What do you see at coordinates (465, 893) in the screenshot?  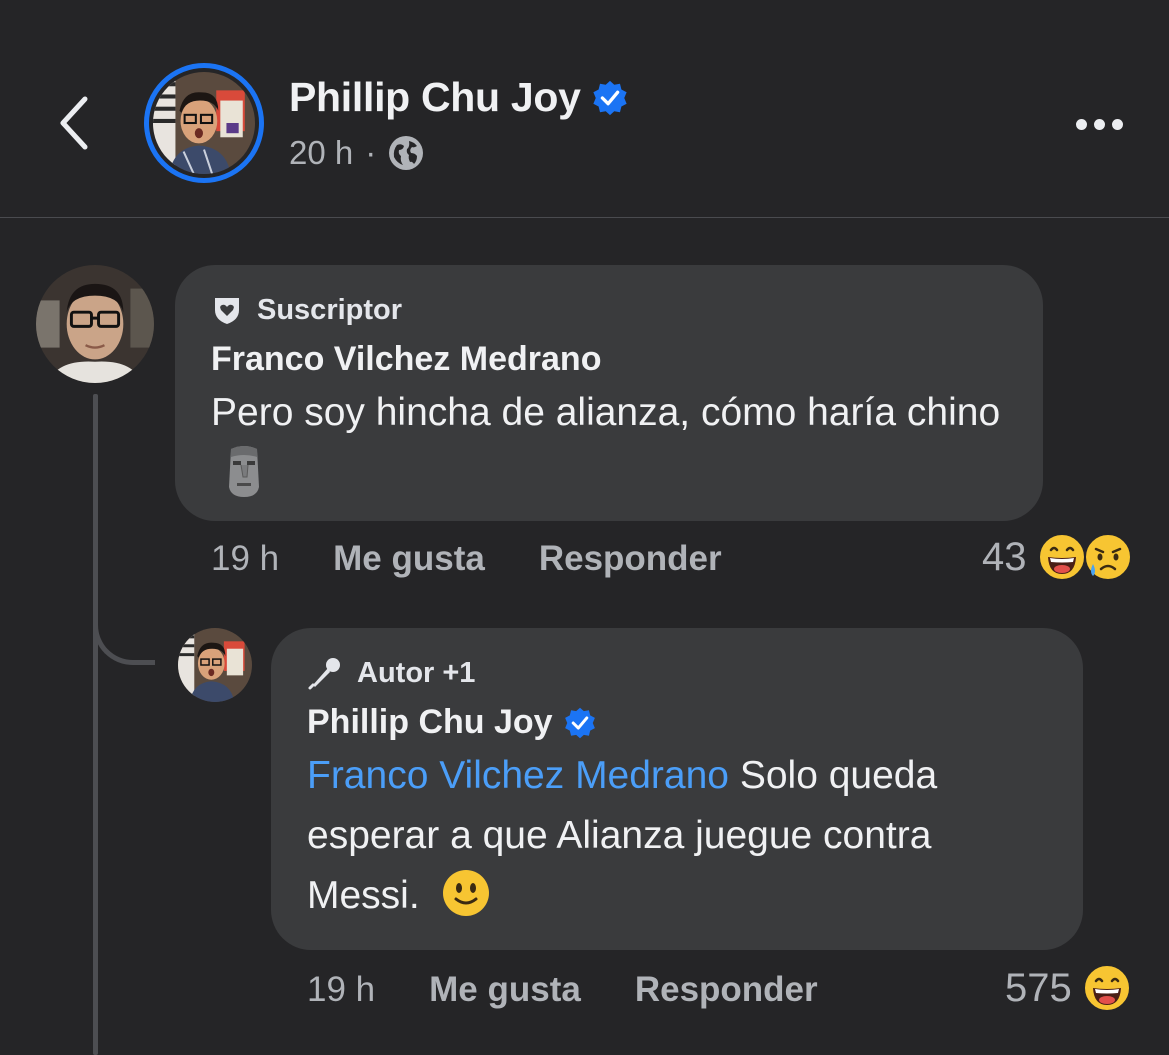 I see `slightly-smiling-emoji` at bounding box center [465, 893].